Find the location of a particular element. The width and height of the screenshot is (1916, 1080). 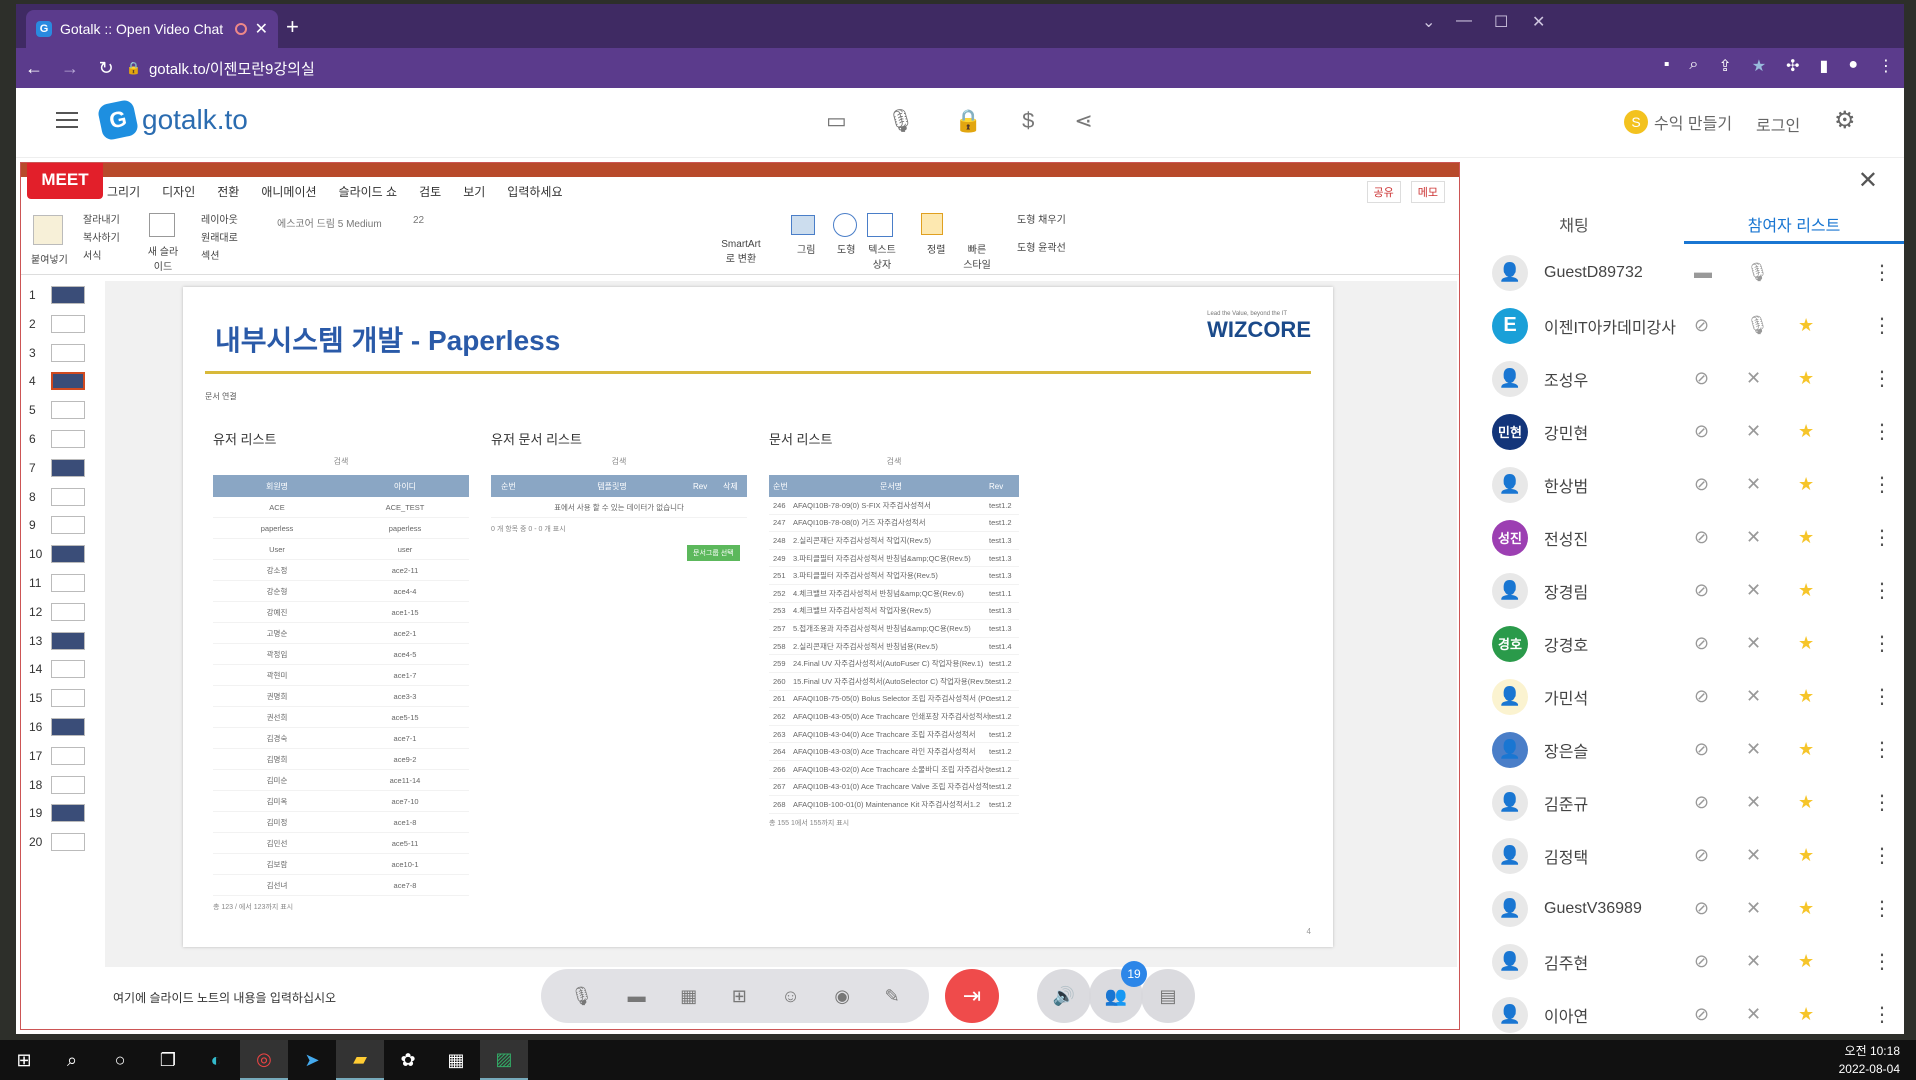

slide-thumbnail: 18 is located at coordinates (64, 785).